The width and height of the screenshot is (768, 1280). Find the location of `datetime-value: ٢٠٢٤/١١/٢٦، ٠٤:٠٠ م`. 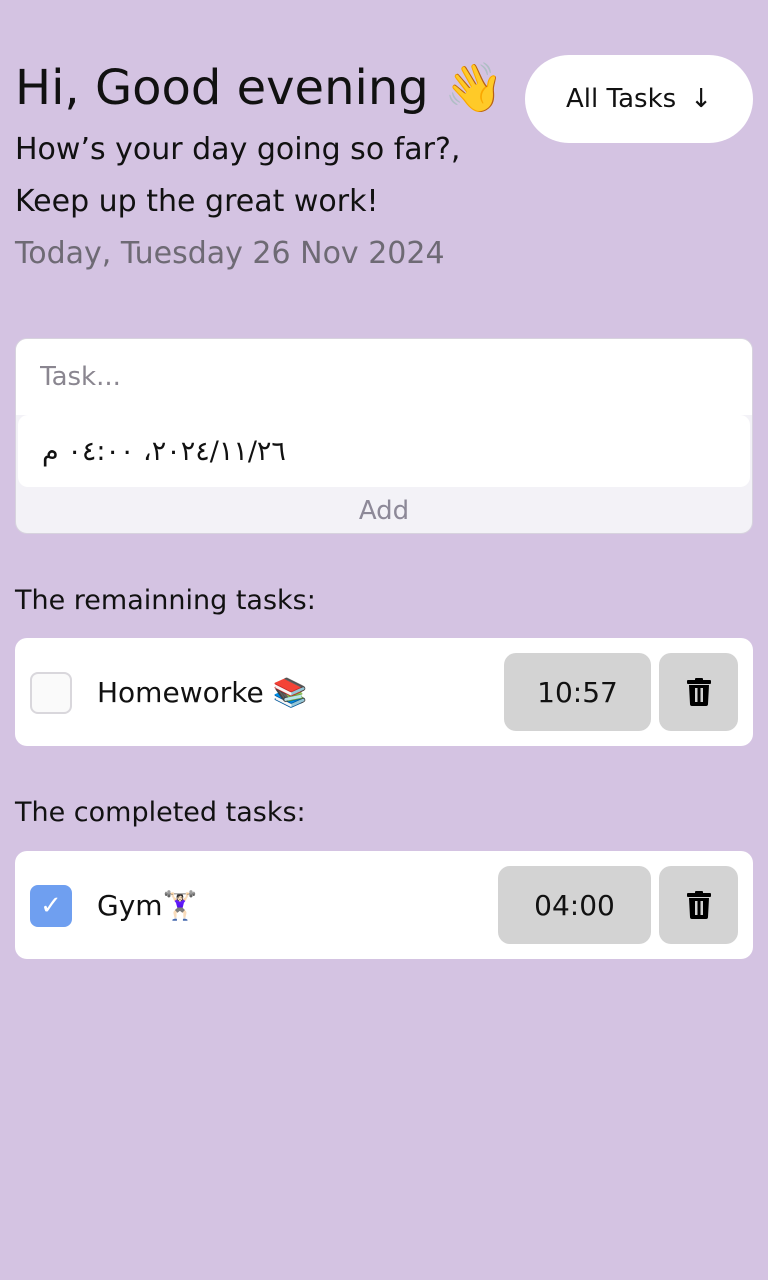

datetime-value: ٢٠٢٤/١١/٢٦، ٠٤:٠٠ م is located at coordinates (164, 451).